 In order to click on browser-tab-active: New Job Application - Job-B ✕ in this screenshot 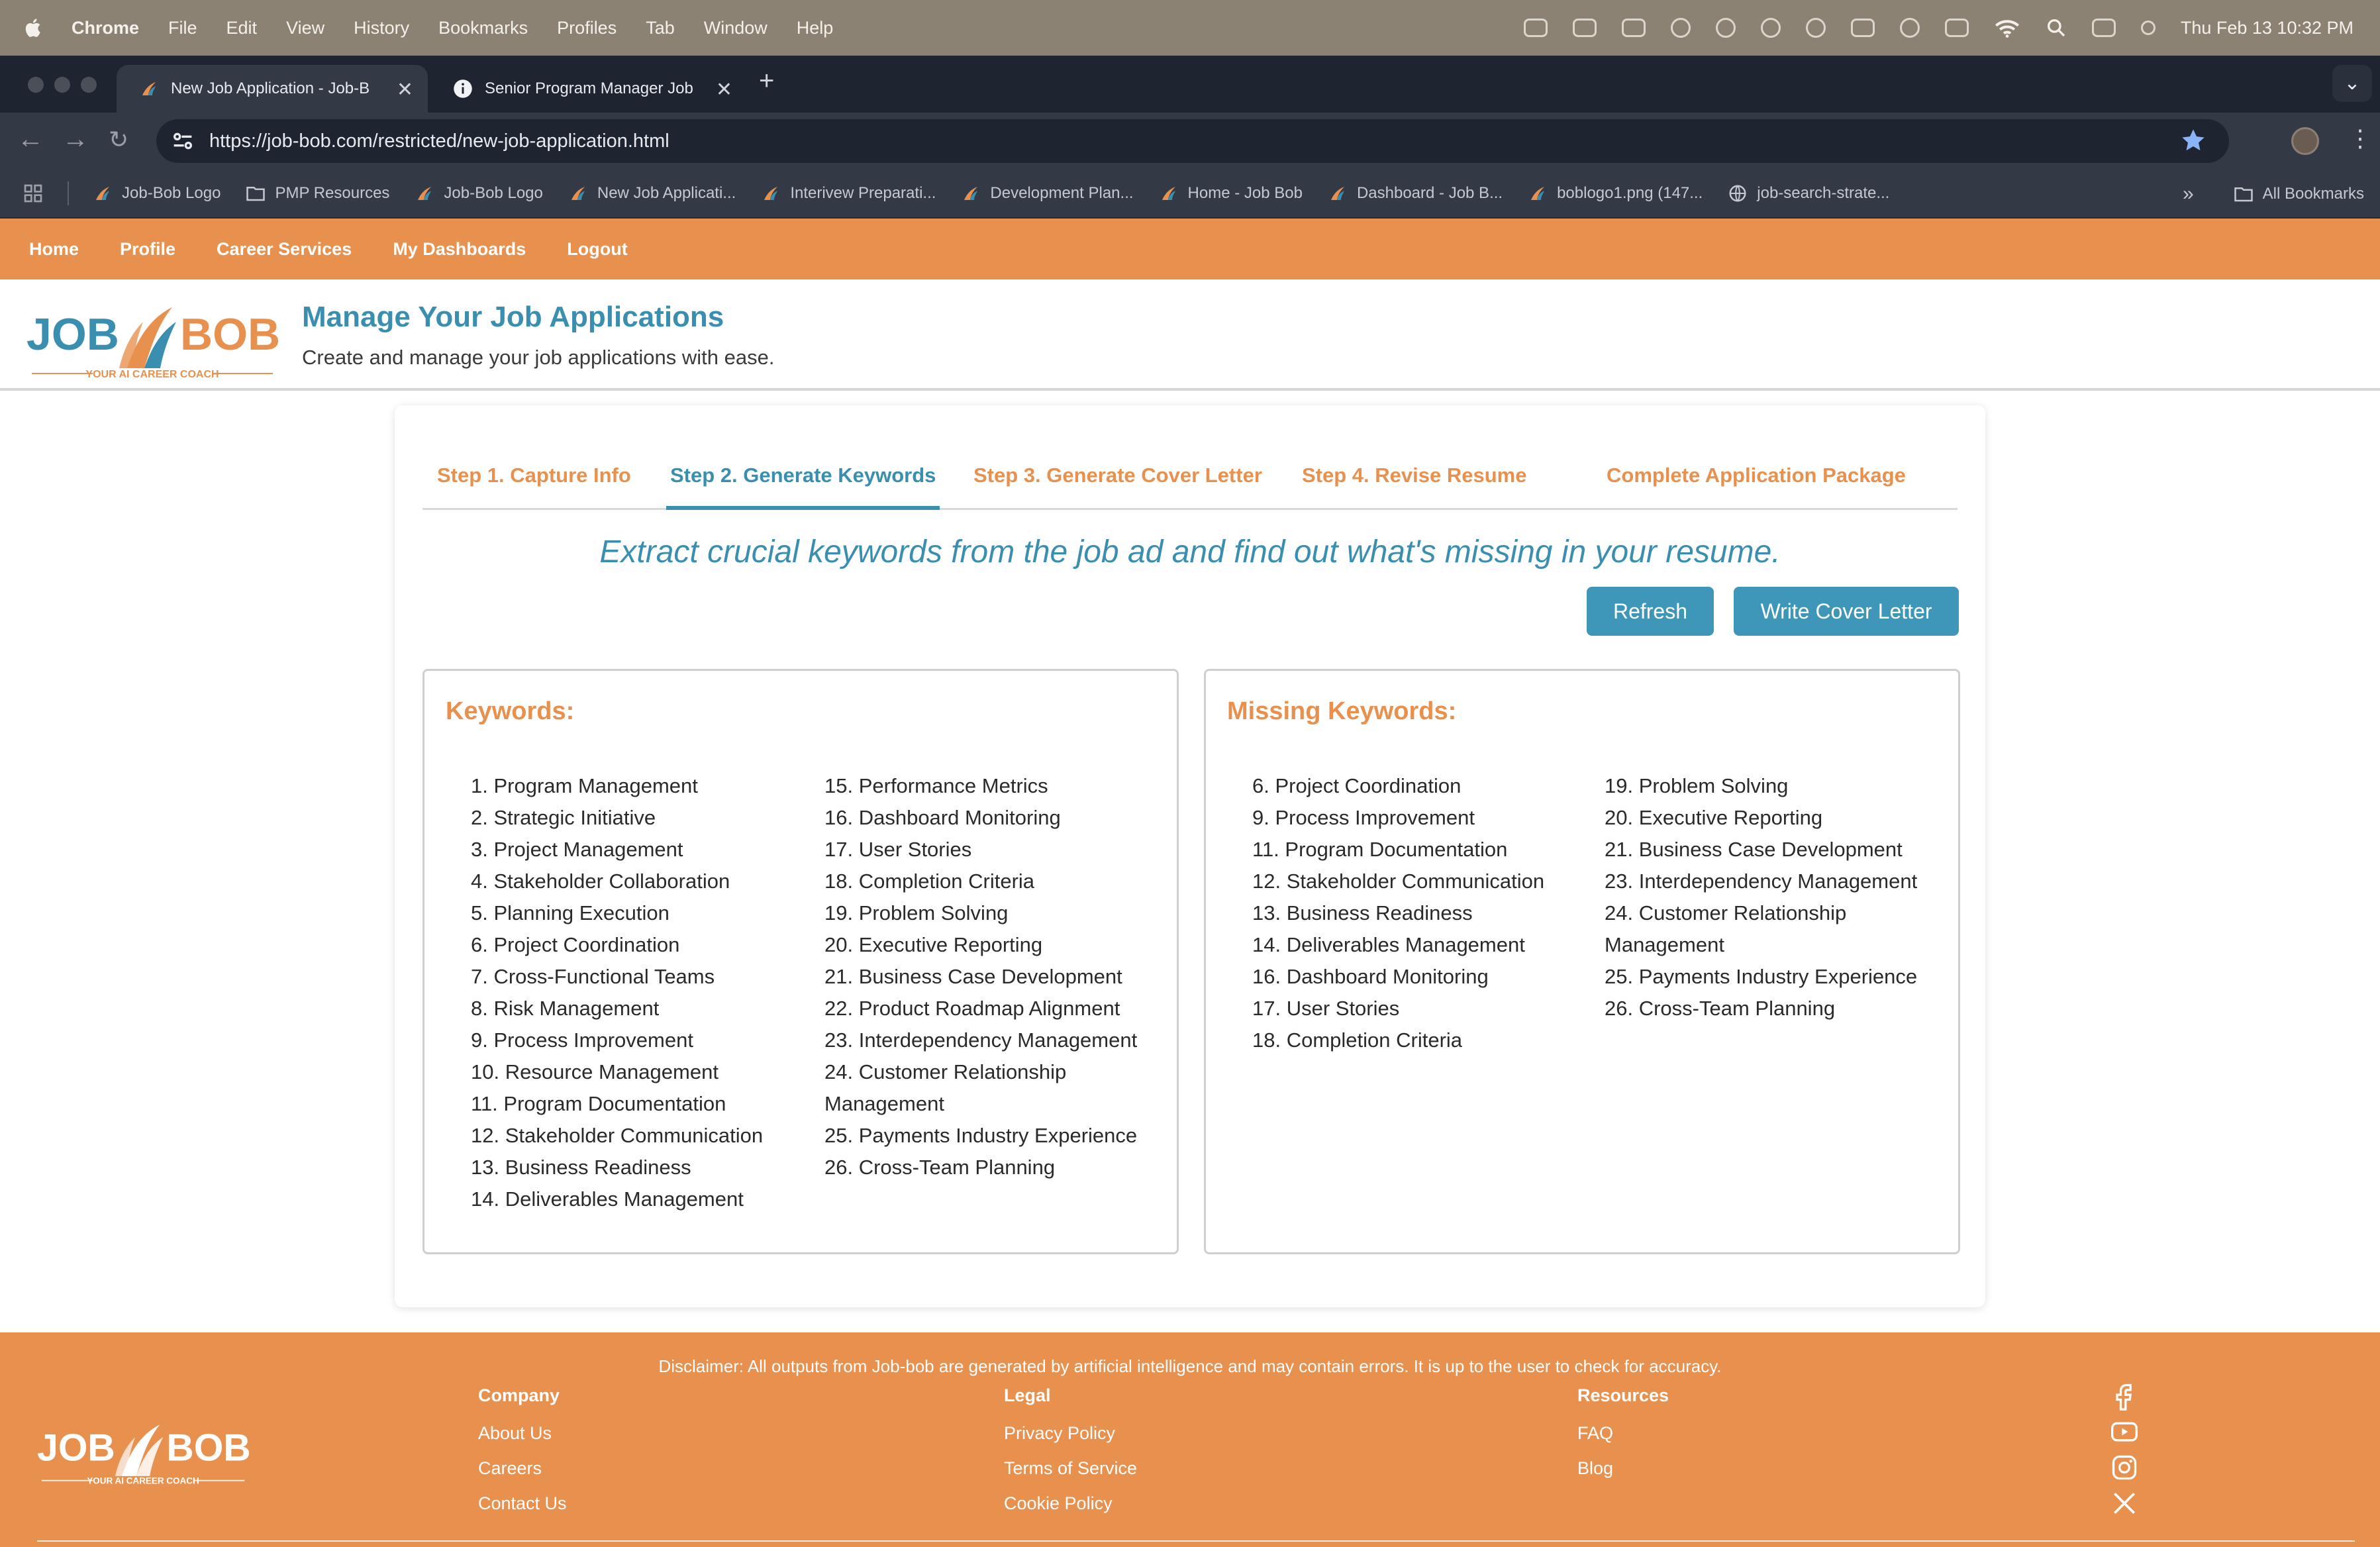, I will do `click(272, 89)`.